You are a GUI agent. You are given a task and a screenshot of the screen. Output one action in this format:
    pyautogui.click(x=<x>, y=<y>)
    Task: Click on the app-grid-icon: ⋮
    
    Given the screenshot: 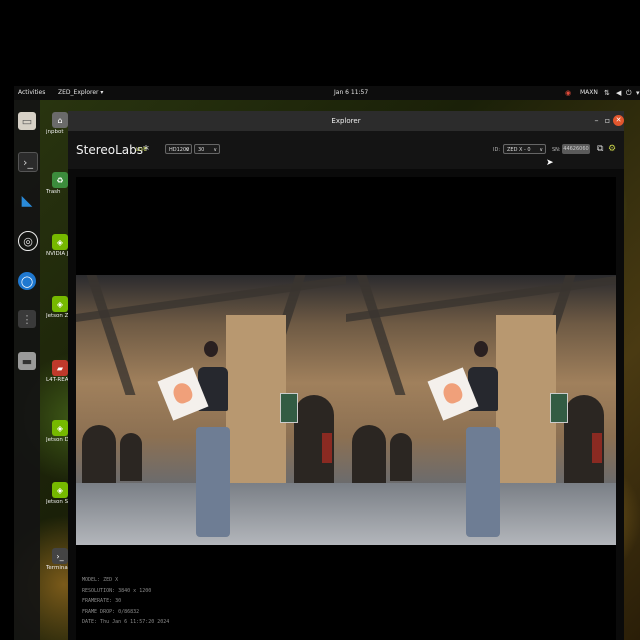 What is the action you would take?
    pyautogui.click(x=27, y=319)
    